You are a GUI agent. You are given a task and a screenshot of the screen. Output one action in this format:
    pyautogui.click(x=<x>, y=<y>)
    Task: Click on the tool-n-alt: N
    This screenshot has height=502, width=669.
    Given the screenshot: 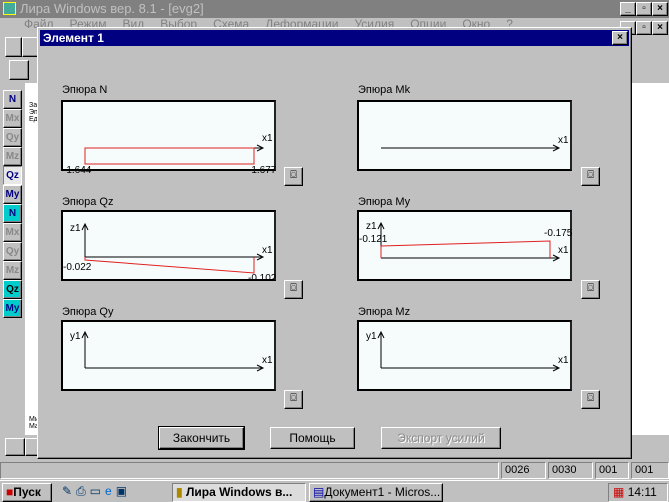 What is the action you would take?
    pyautogui.click(x=12, y=213)
    